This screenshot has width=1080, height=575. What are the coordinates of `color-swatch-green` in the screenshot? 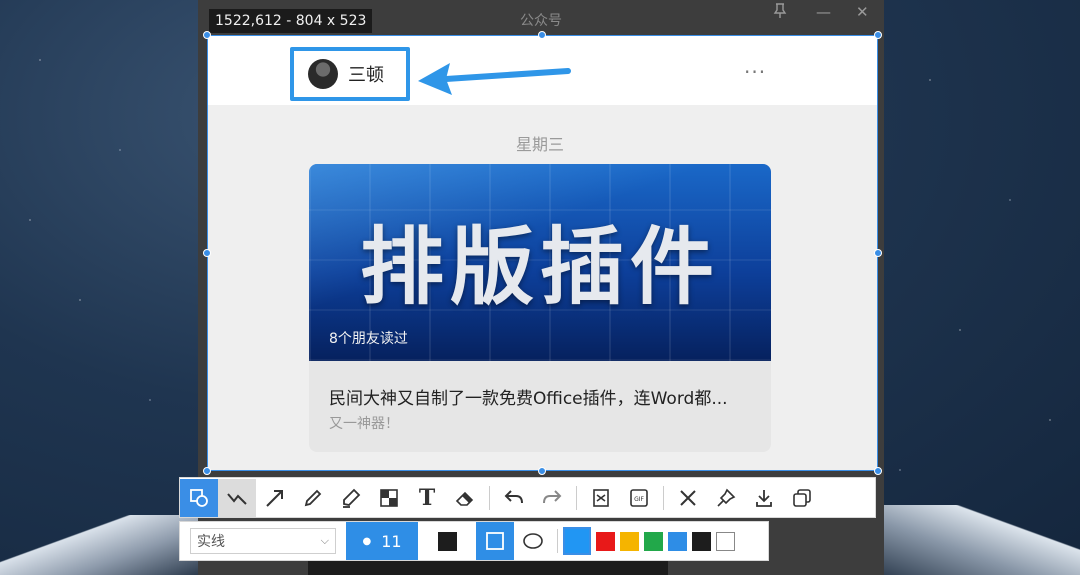 It's located at (653, 541).